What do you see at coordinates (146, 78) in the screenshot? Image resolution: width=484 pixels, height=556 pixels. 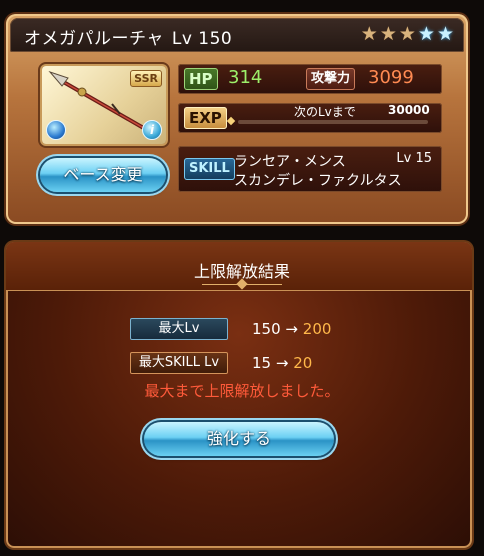 I see `rarity-badge: SSR` at bounding box center [146, 78].